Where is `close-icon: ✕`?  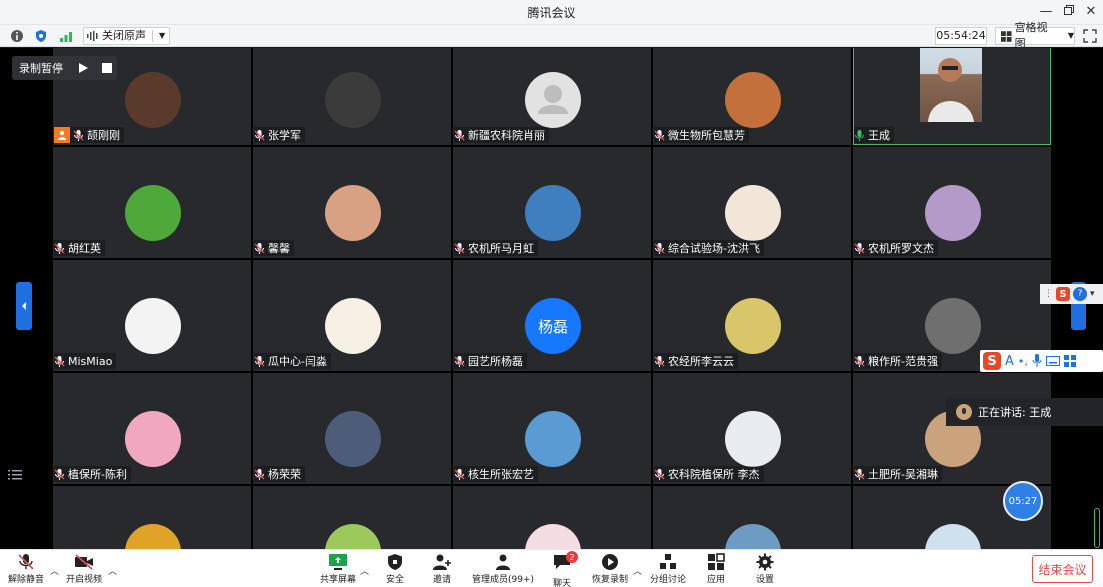
close-icon: ✕ is located at coordinates (1091, 12).